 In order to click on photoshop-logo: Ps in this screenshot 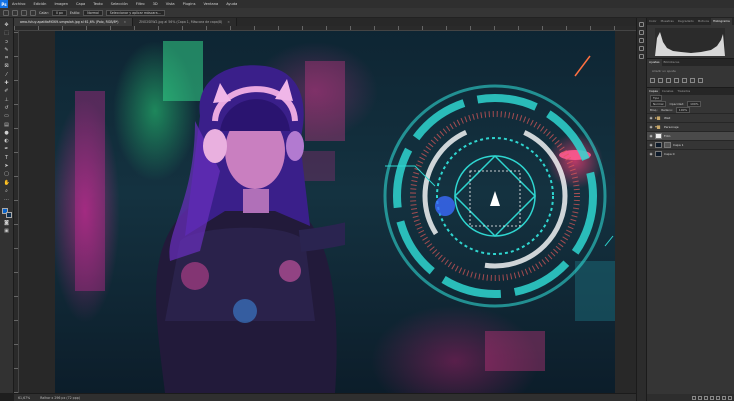, I will do `click(4, 4)`.